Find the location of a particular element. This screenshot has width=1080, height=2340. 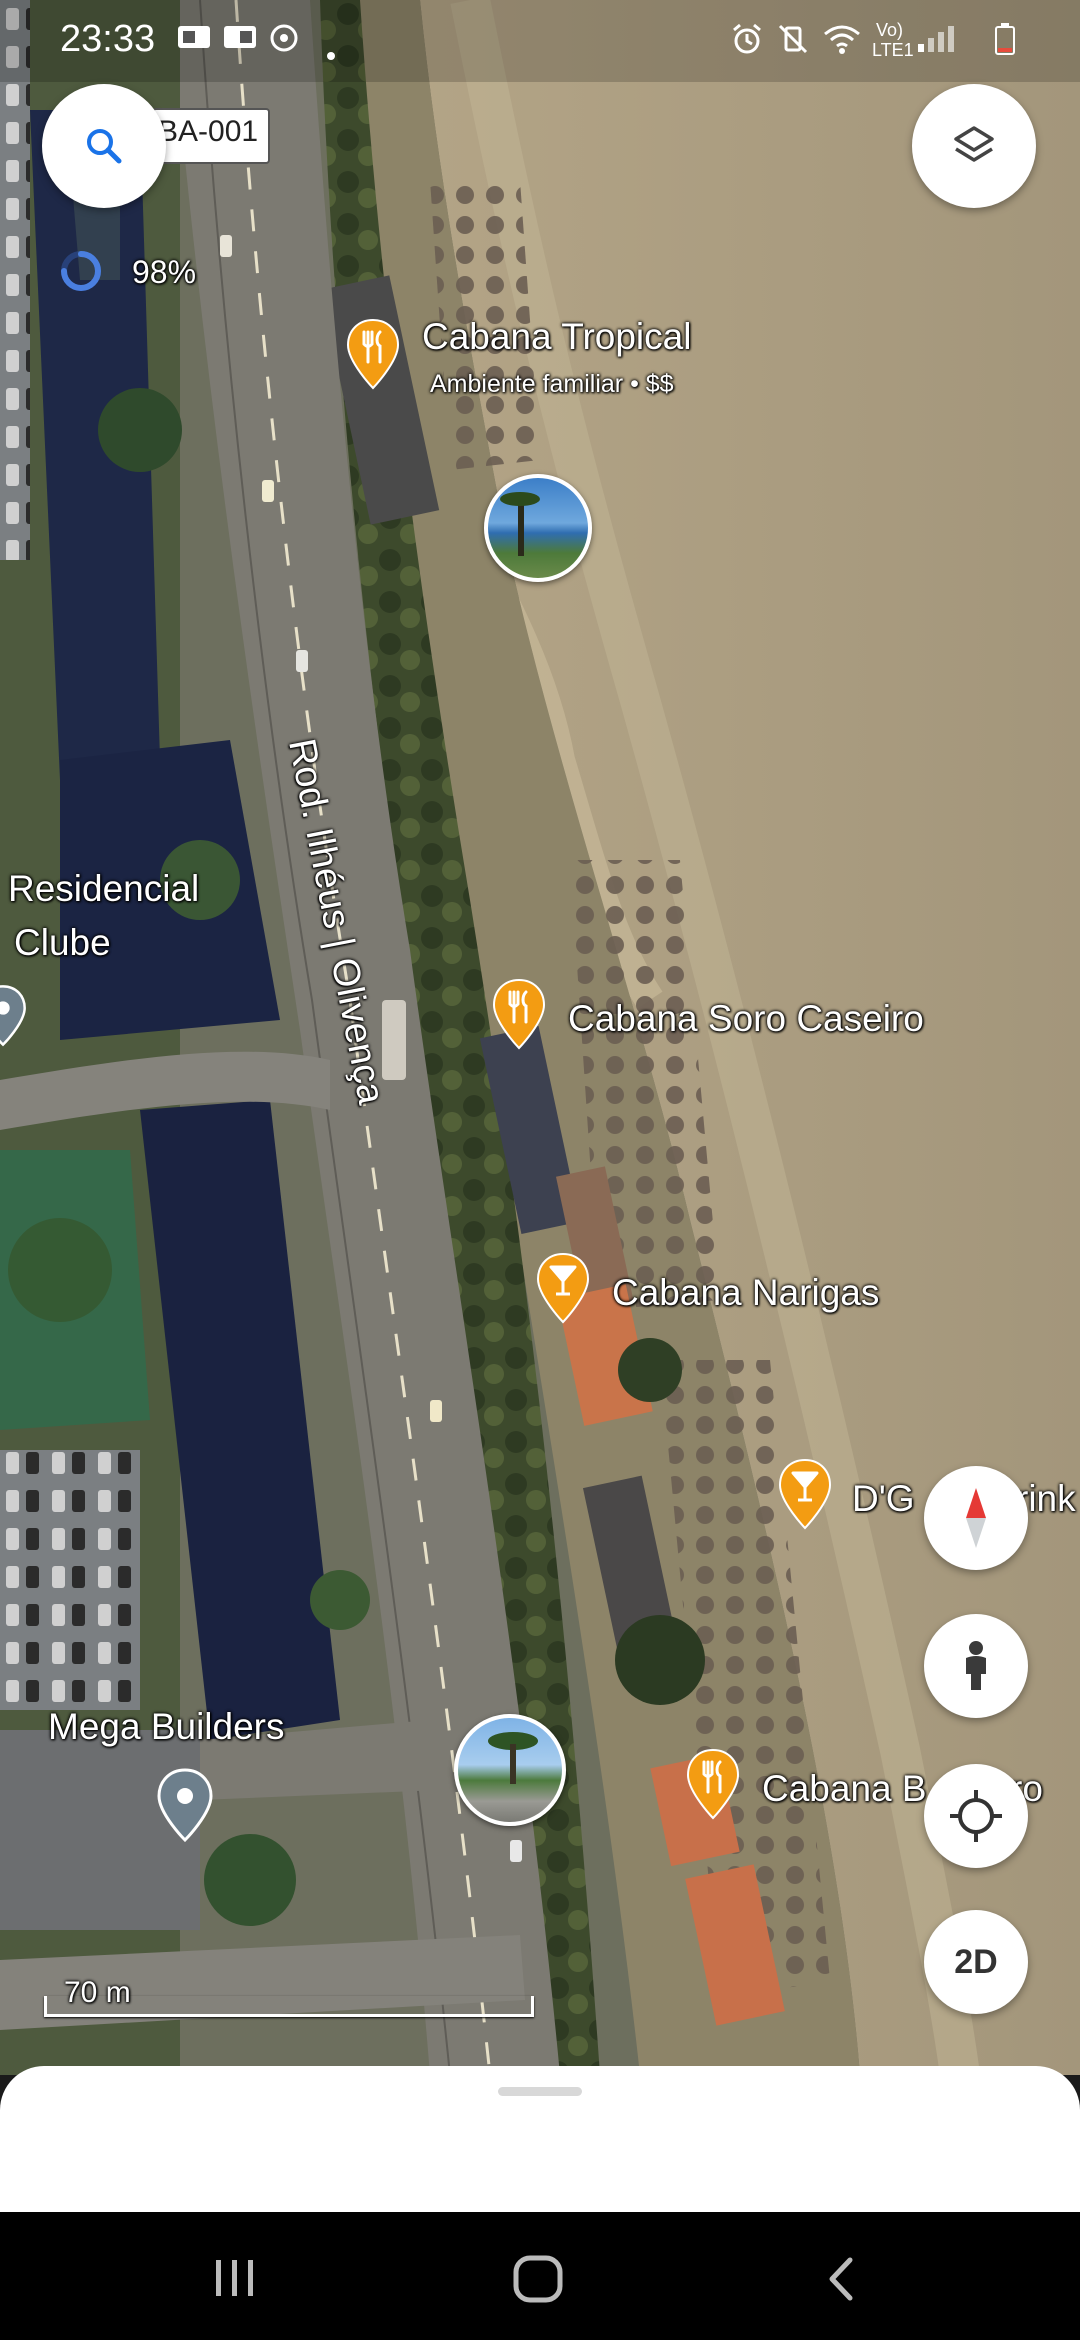

system-nav-bar is located at coordinates (540, 2276).